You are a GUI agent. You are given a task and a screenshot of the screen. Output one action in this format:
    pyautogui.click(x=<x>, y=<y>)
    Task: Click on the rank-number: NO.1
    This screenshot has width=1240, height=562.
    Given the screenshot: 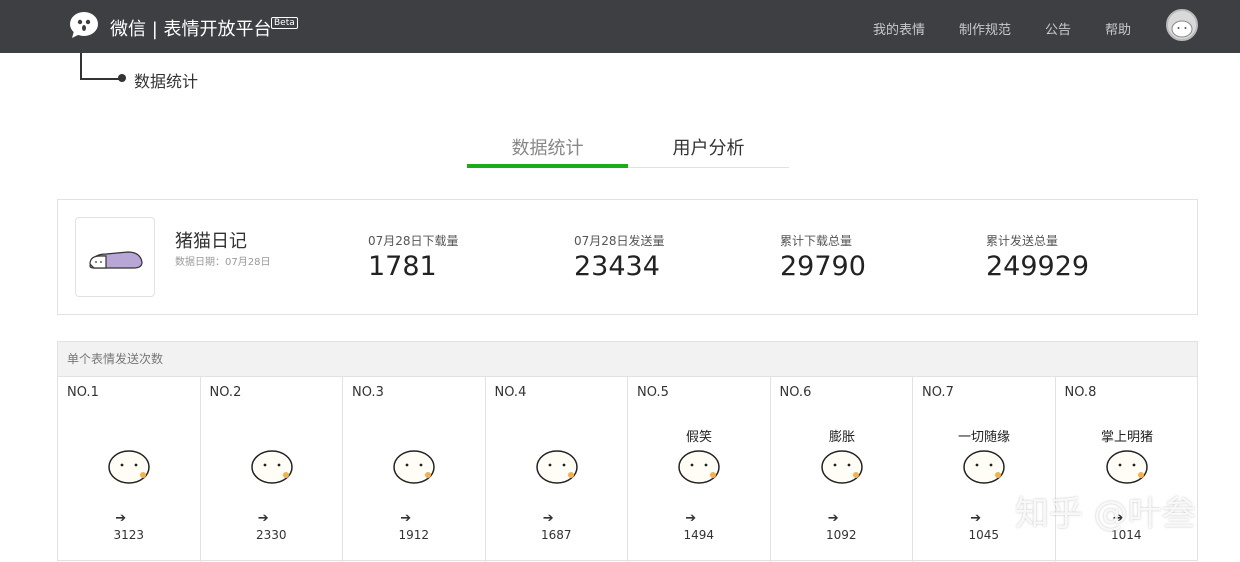 What is the action you would take?
    pyautogui.click(x=83, y=392)
    